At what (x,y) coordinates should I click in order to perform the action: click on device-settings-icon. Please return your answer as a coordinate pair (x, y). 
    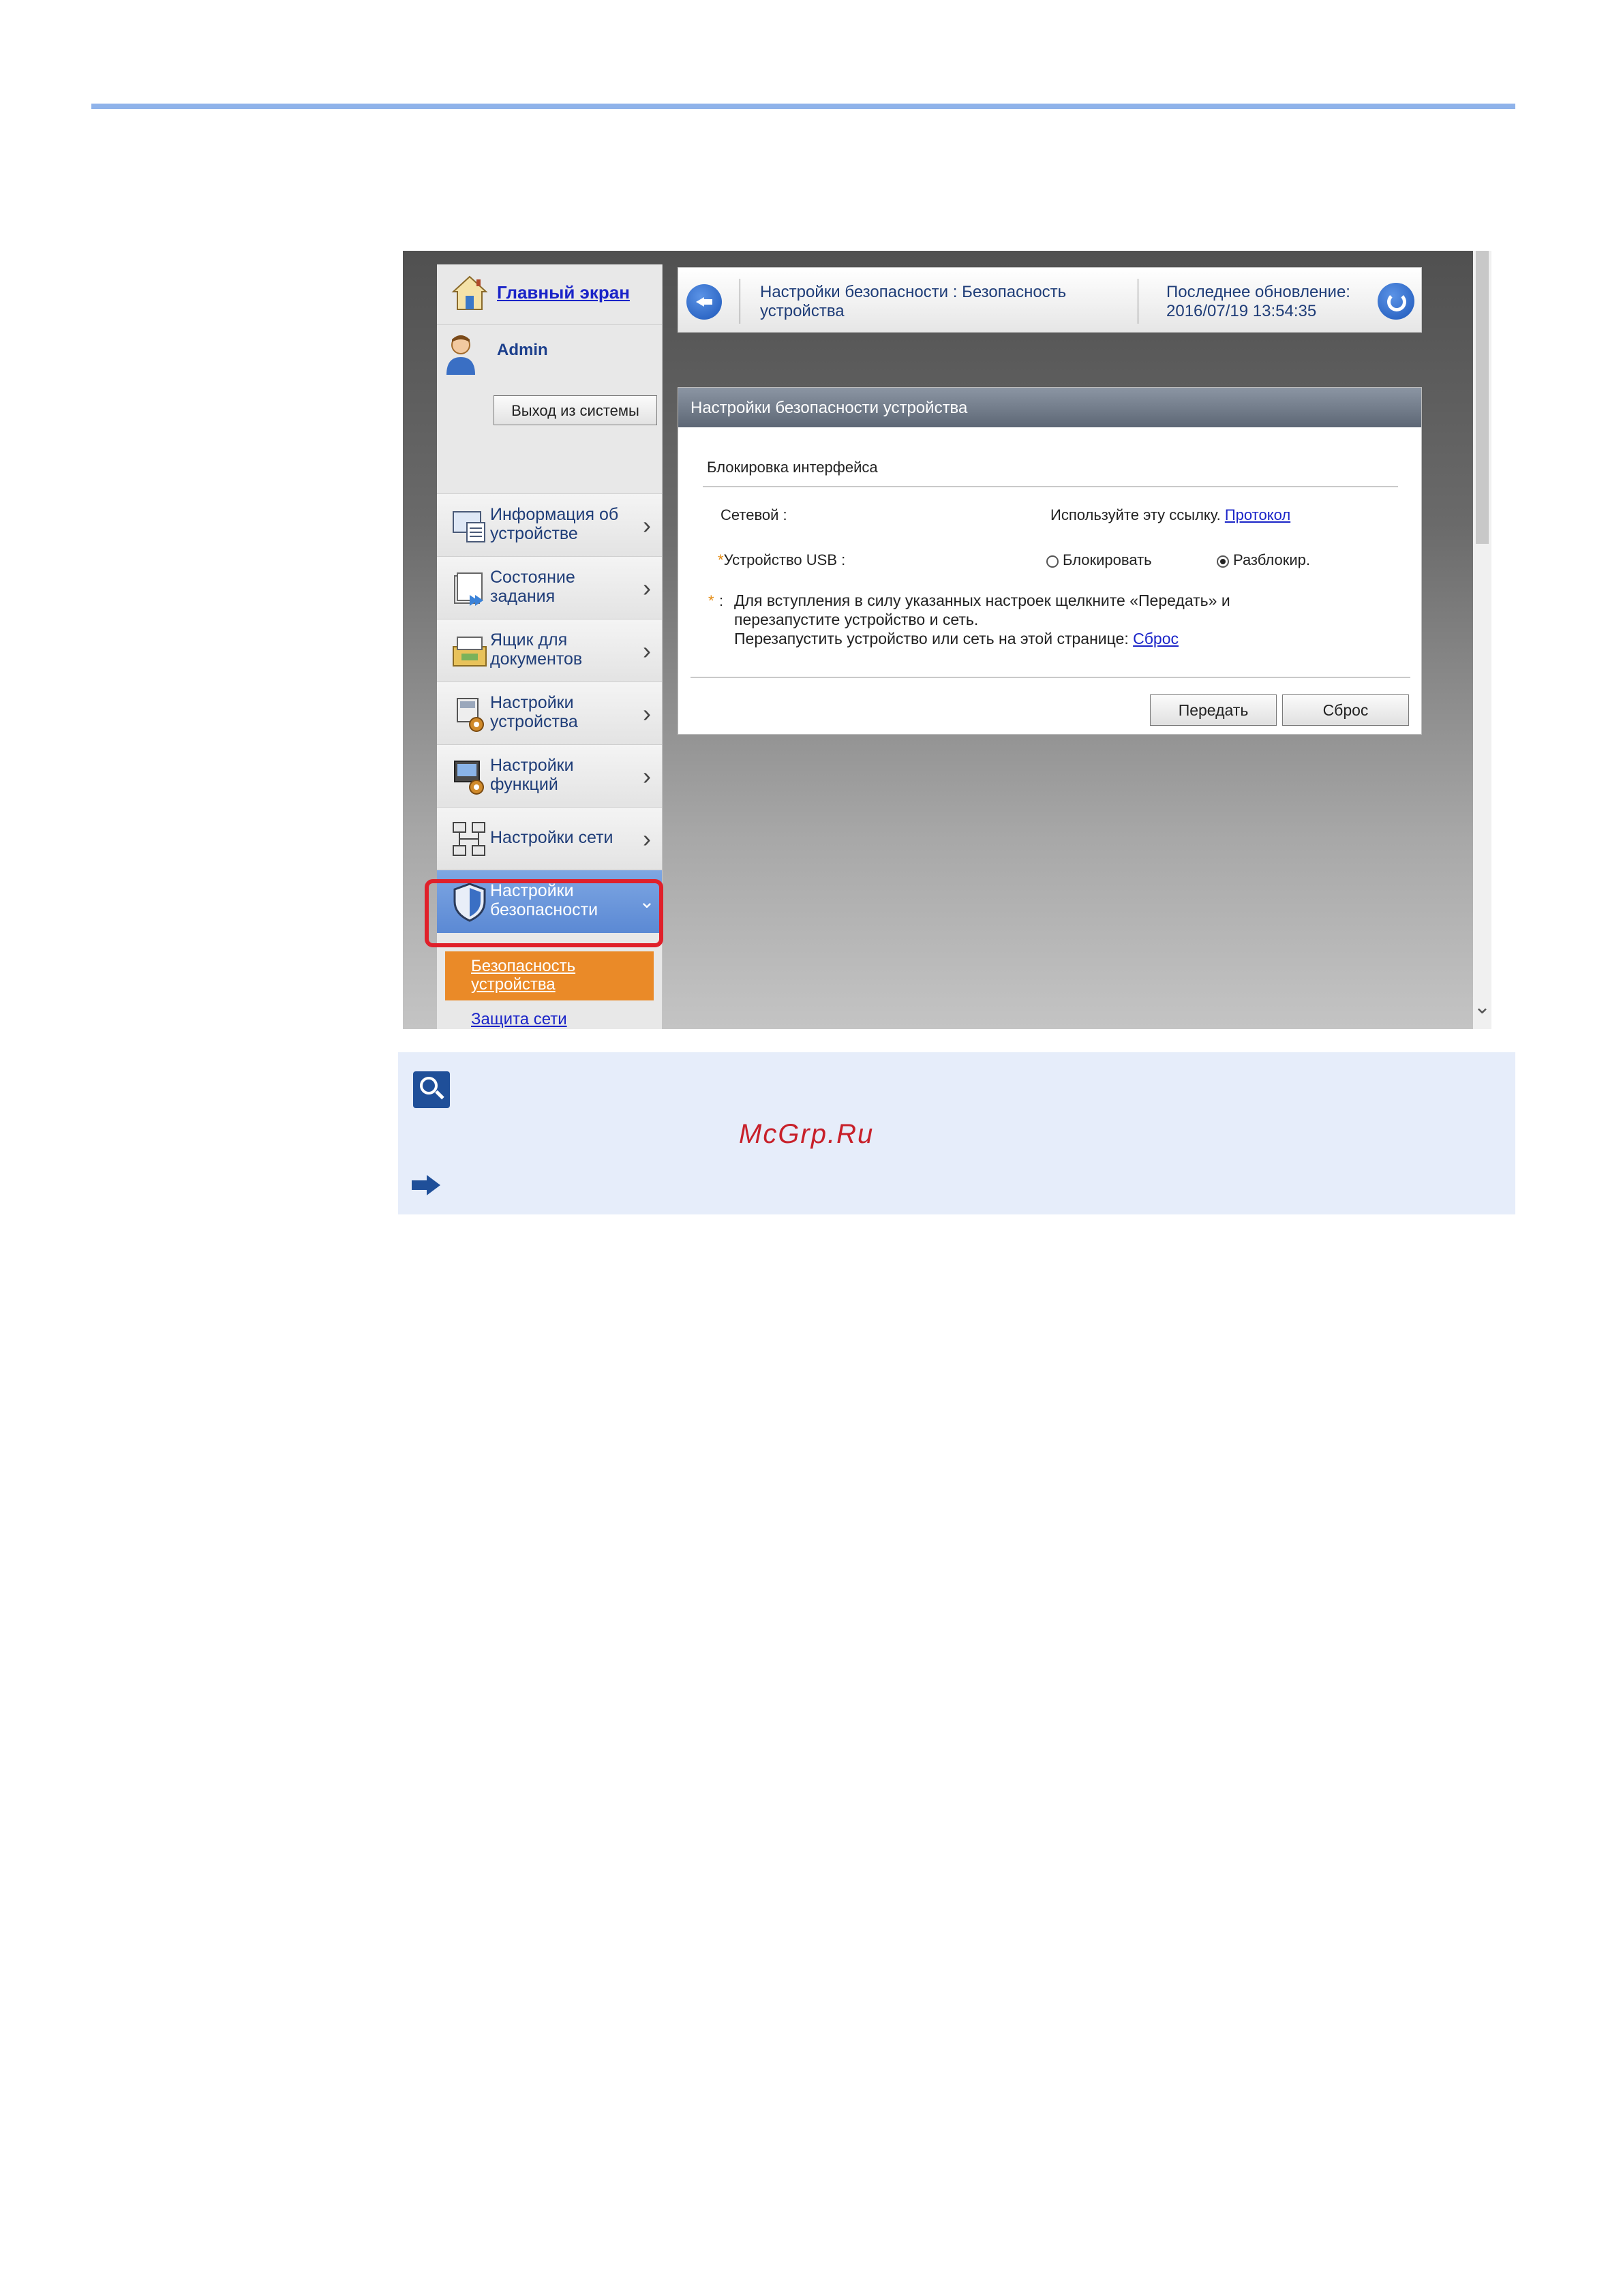
    Looking at the image, I should click on (470, 715).